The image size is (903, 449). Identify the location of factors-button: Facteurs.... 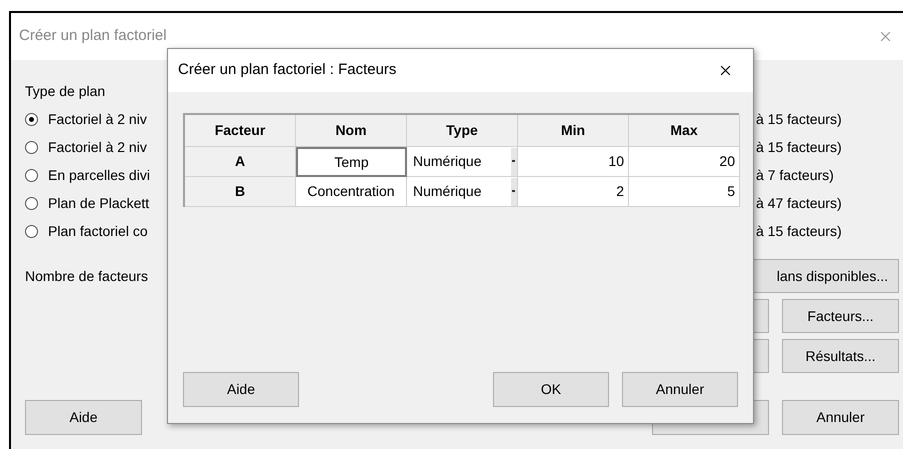
(840, 316).